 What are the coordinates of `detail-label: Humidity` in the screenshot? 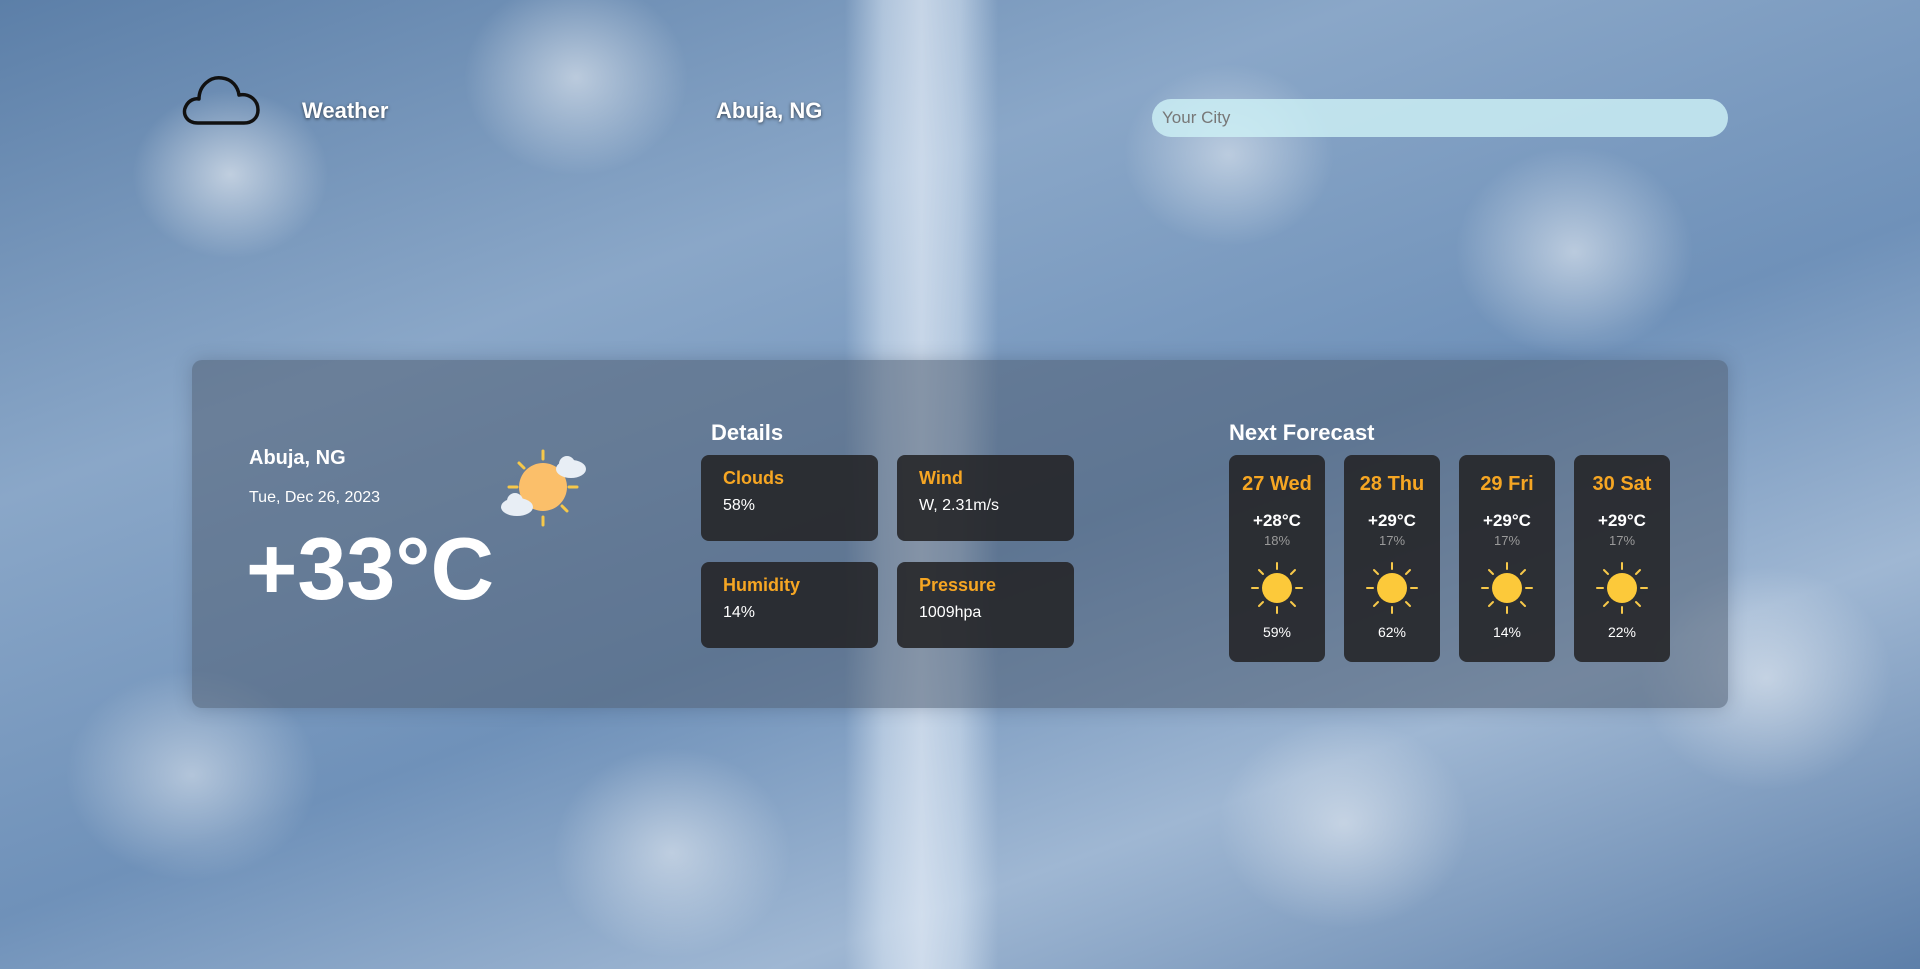 It's located at (762, 585).